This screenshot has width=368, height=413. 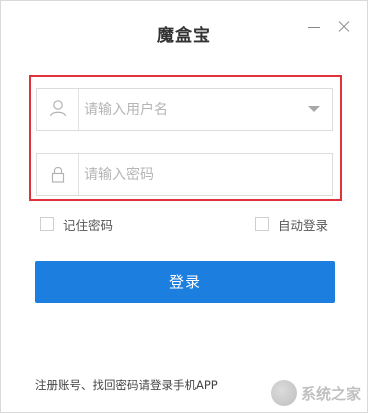 What do you see at coordinates (283, 393) in the screenshot?
I see `watermark-logo-icon` at bounding box center [283, 393].